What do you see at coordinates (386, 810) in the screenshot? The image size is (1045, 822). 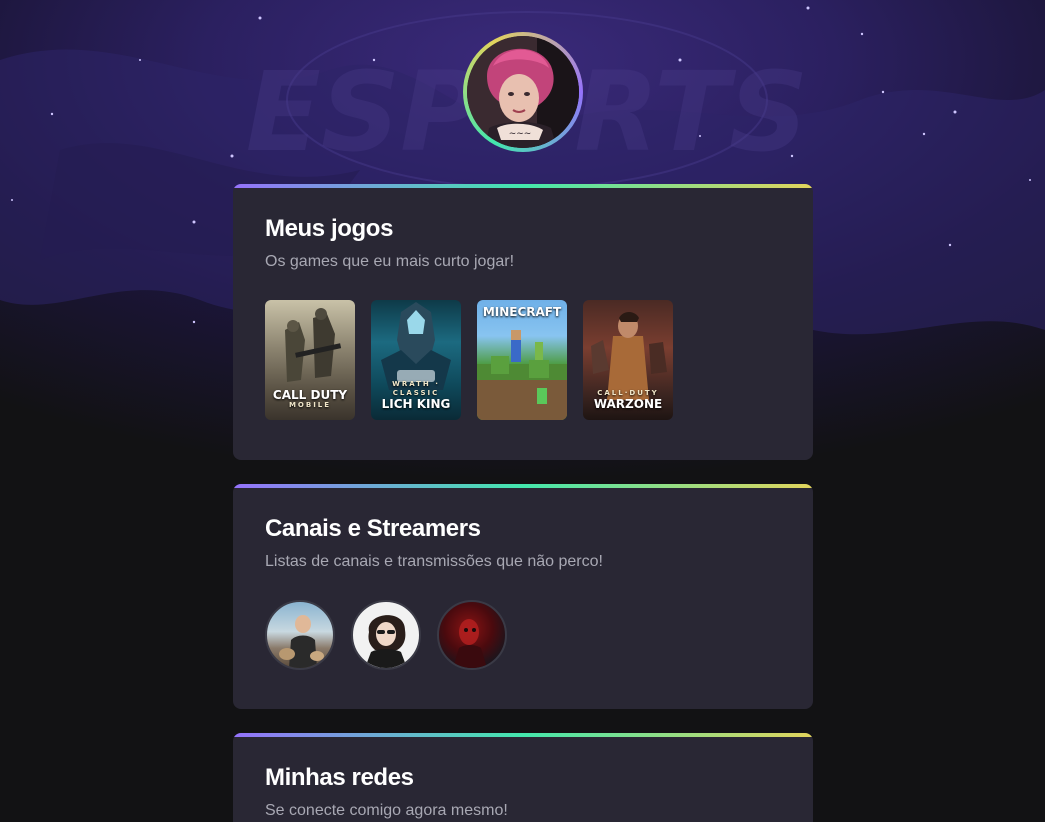 I see `networks-subtitle: Se conecte comigo agora mesmo!` at bounding box center [386, 810].